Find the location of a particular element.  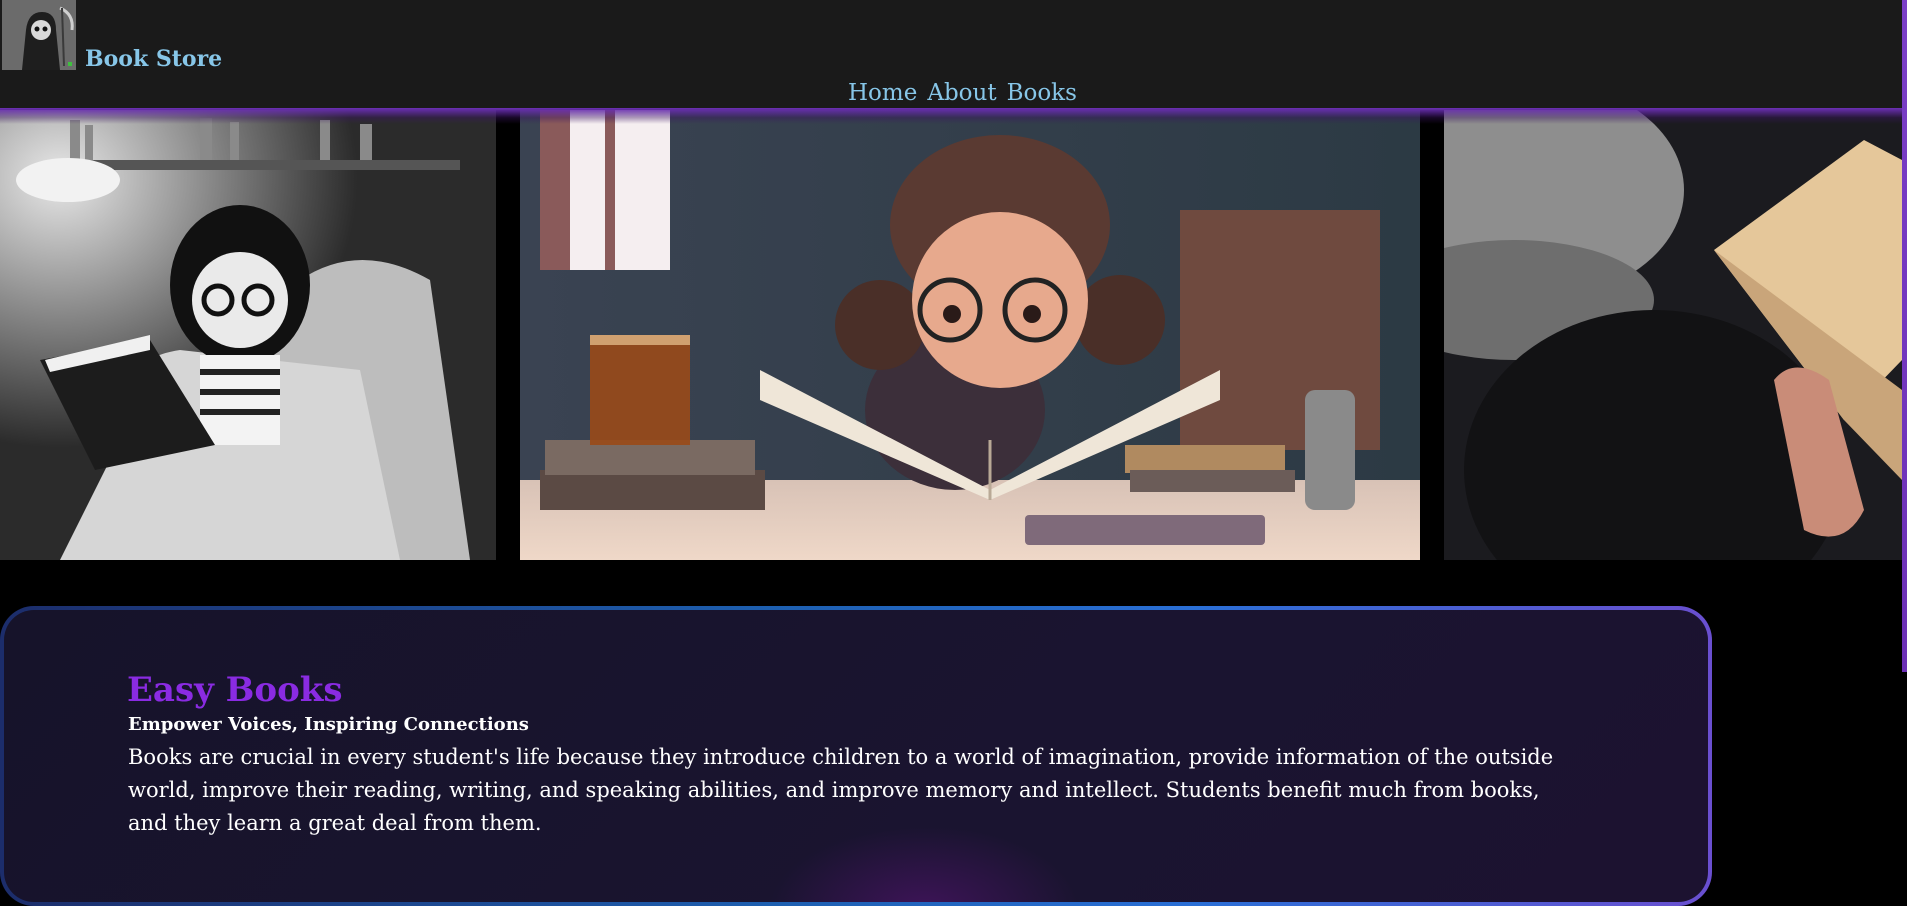

intro-subtitle: Empower Voices, Inspiring Connections is located at coordinates (328, 724).